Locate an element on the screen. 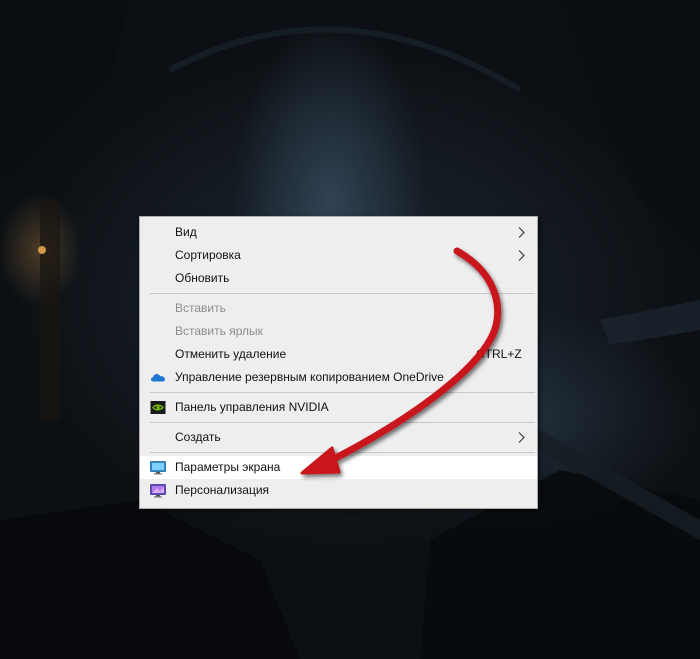 The height and width of the screenshot is (659, 700). onedrive-cloud-icon is located at coordinates (158, 378).